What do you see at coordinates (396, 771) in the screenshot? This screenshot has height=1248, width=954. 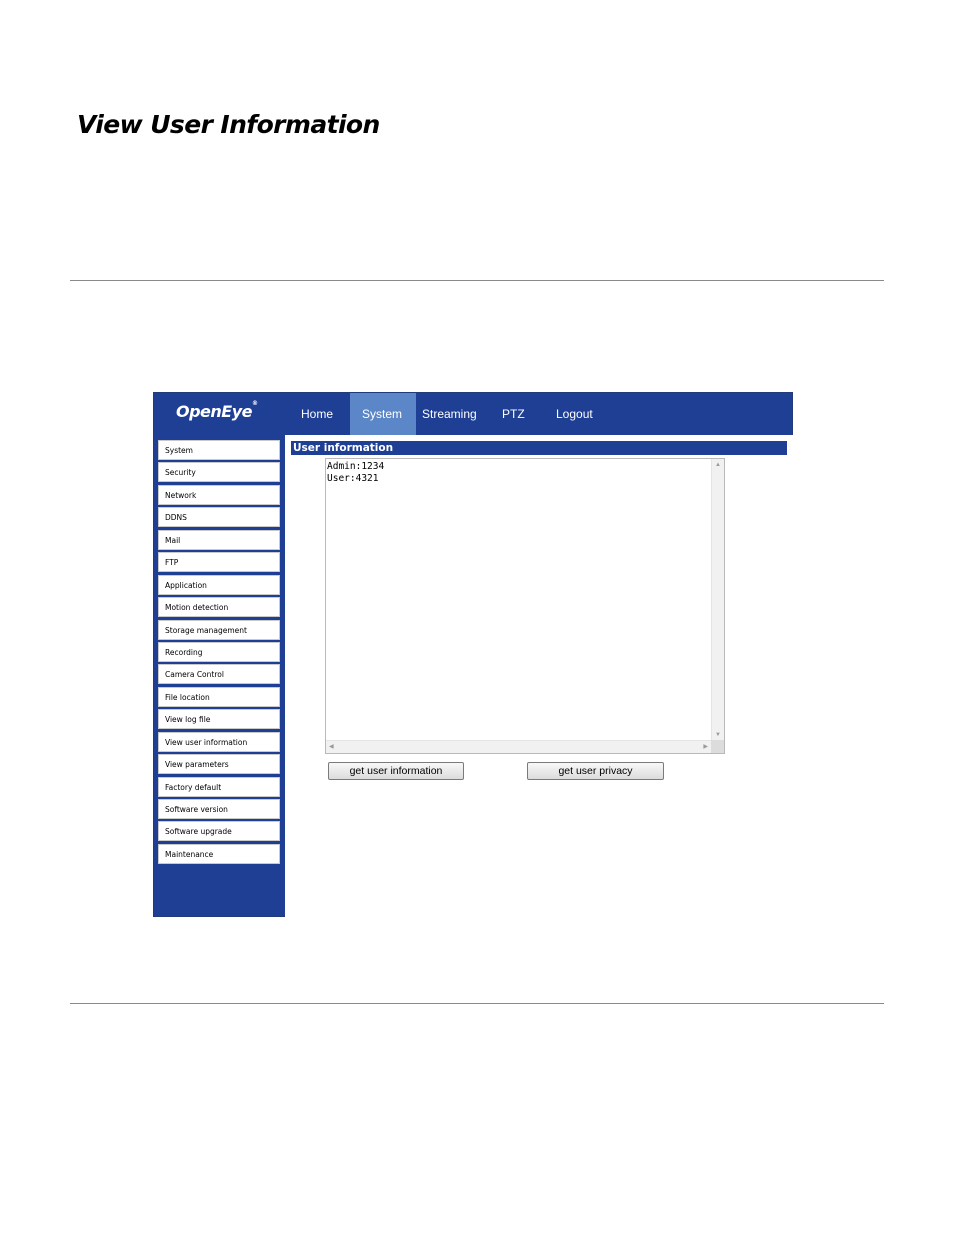 I see `get-user-information-button: get user information` at bounding box center [396, 771].